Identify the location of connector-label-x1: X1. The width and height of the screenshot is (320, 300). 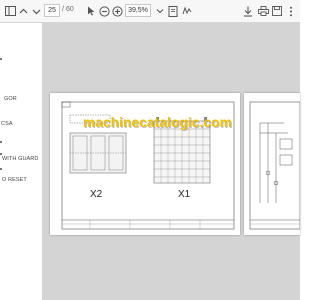
(184, 194).